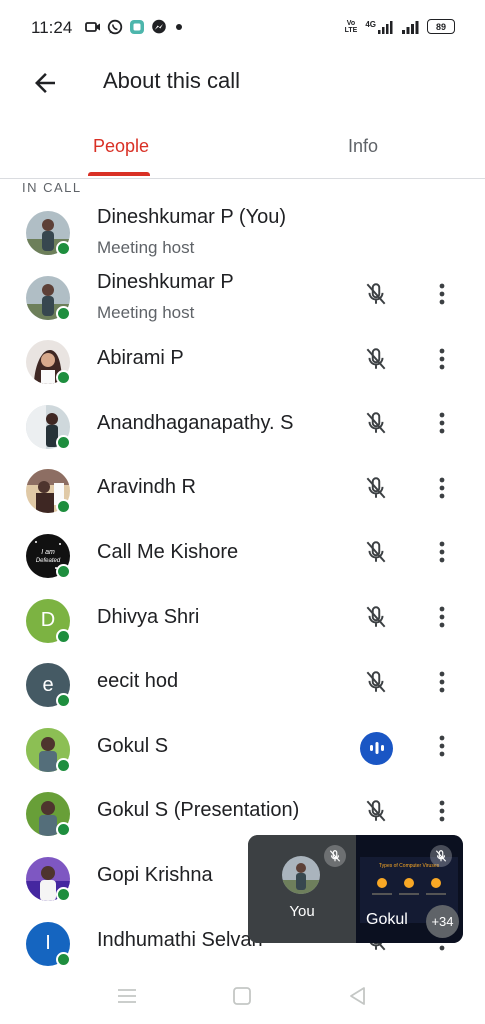  I want to click on tab-bar: People Info, so click(242, 149).